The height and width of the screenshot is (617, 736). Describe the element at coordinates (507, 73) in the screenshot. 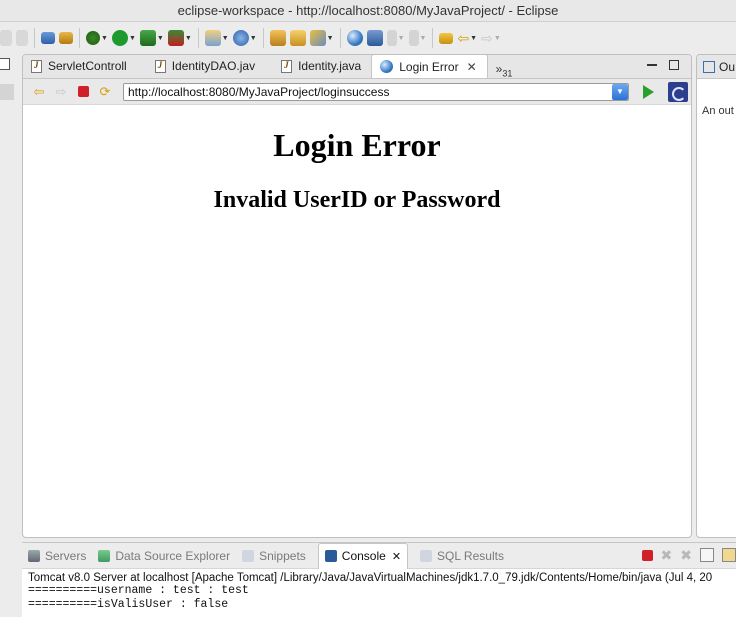

I see `overflow-count: 31` at that location.